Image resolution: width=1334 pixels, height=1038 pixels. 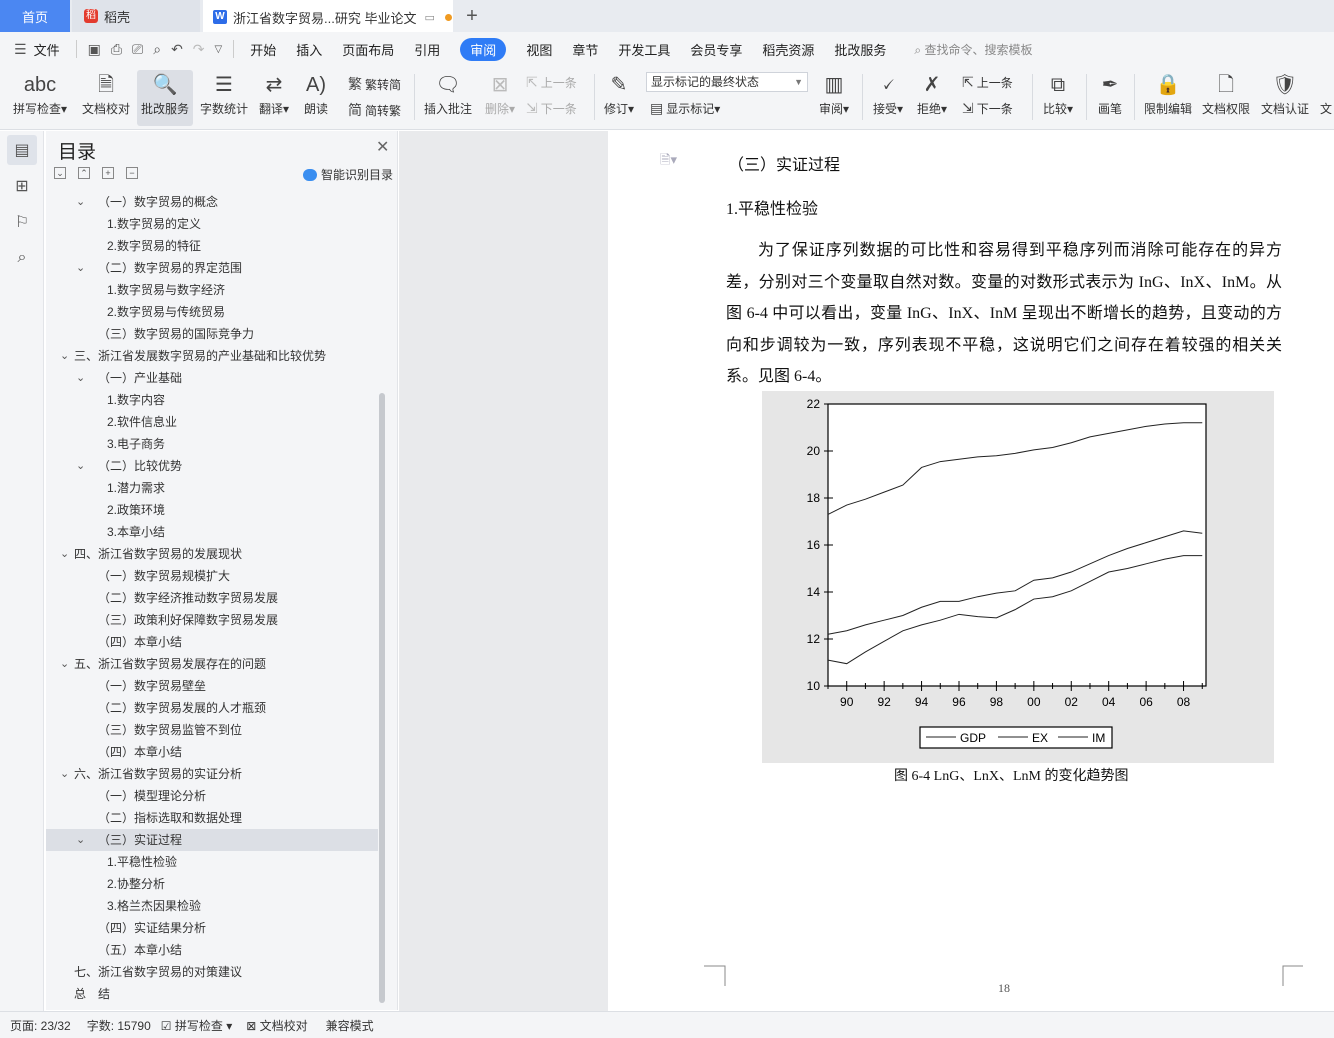 I want to click on toc-item: ⌄ （二）比较优势, so click(x=212, y=466).